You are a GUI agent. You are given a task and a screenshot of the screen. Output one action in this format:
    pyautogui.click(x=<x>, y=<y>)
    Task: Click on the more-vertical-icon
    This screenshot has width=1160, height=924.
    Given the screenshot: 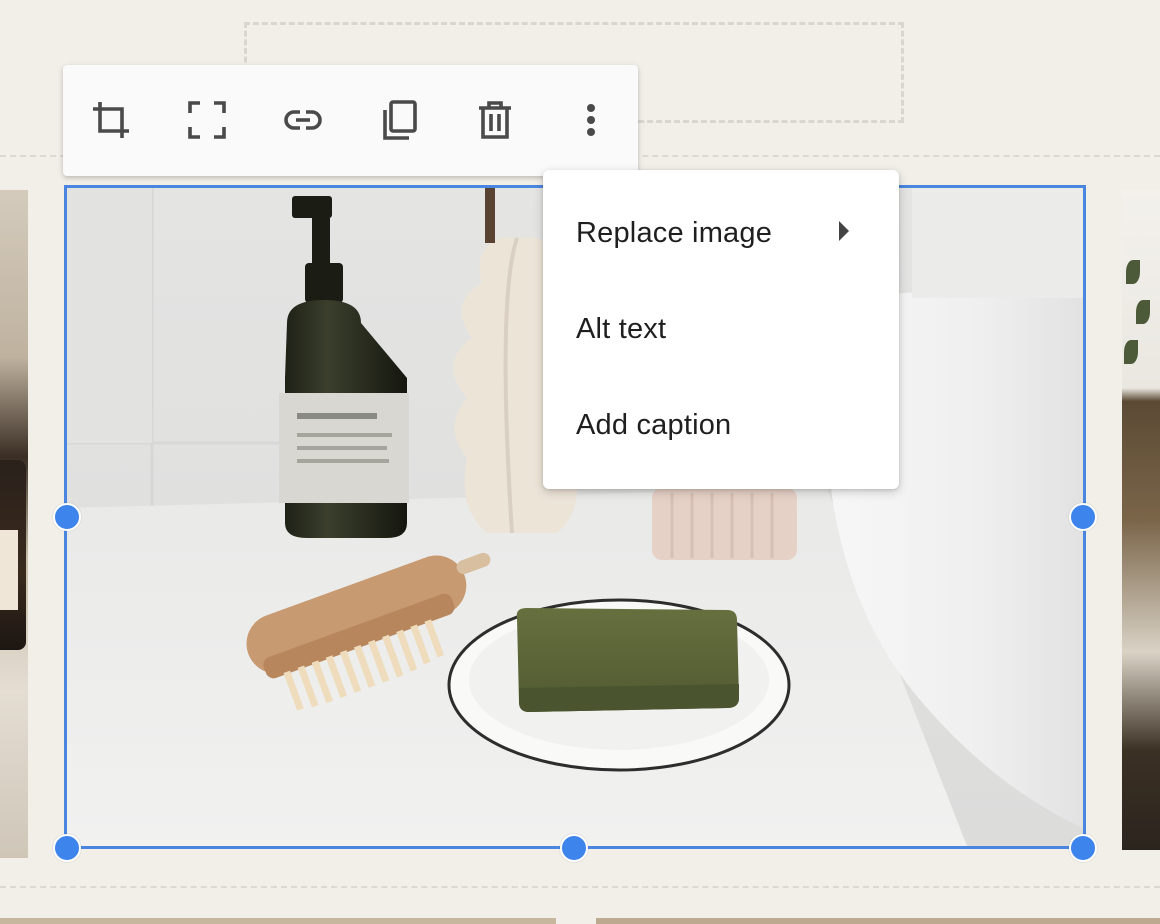 What is the action you would take?
    pyautogui.click(x=591, y=120)
    